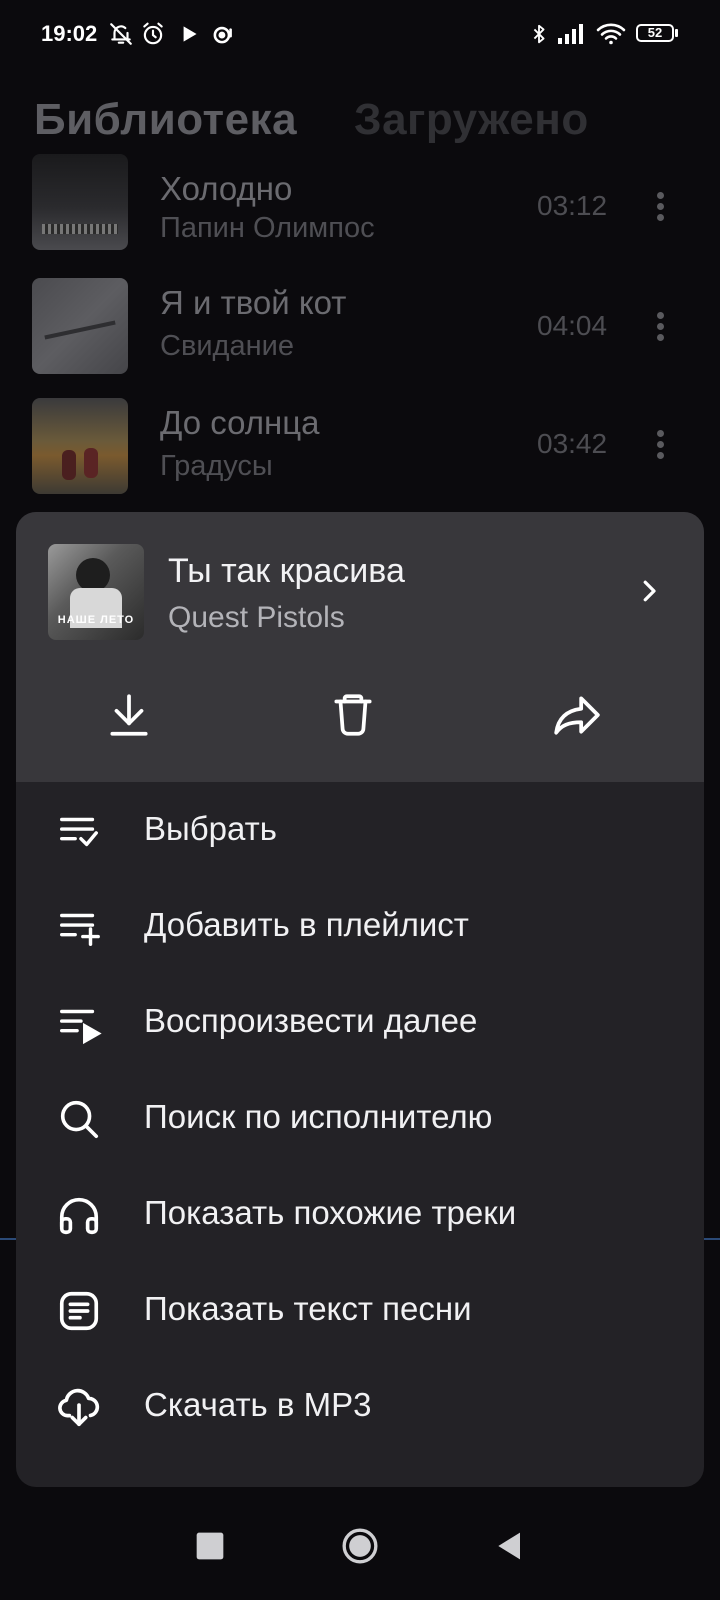 The width and height of the screenshot is (720, 1600). Describe the element at coordinates (311, 1020) in the screenshot. I see `menu-item-label: Воспроизвести далее` at that location.